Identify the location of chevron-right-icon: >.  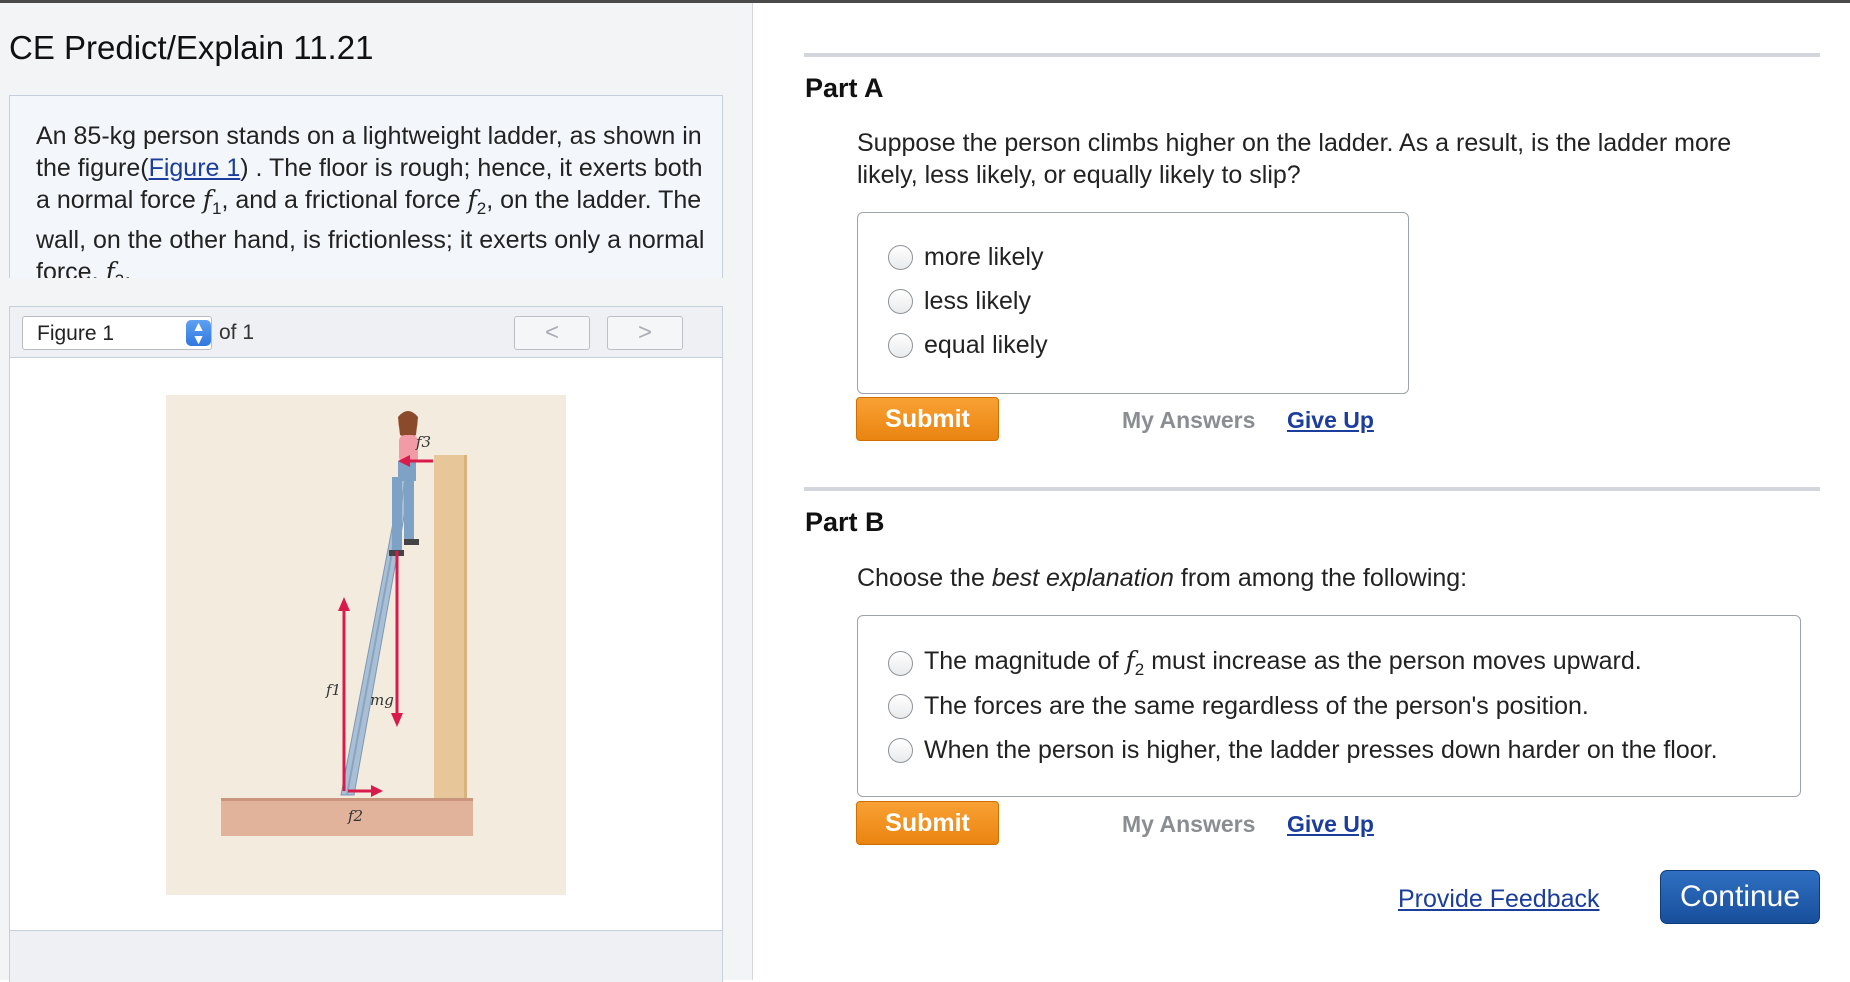
(644, 332).